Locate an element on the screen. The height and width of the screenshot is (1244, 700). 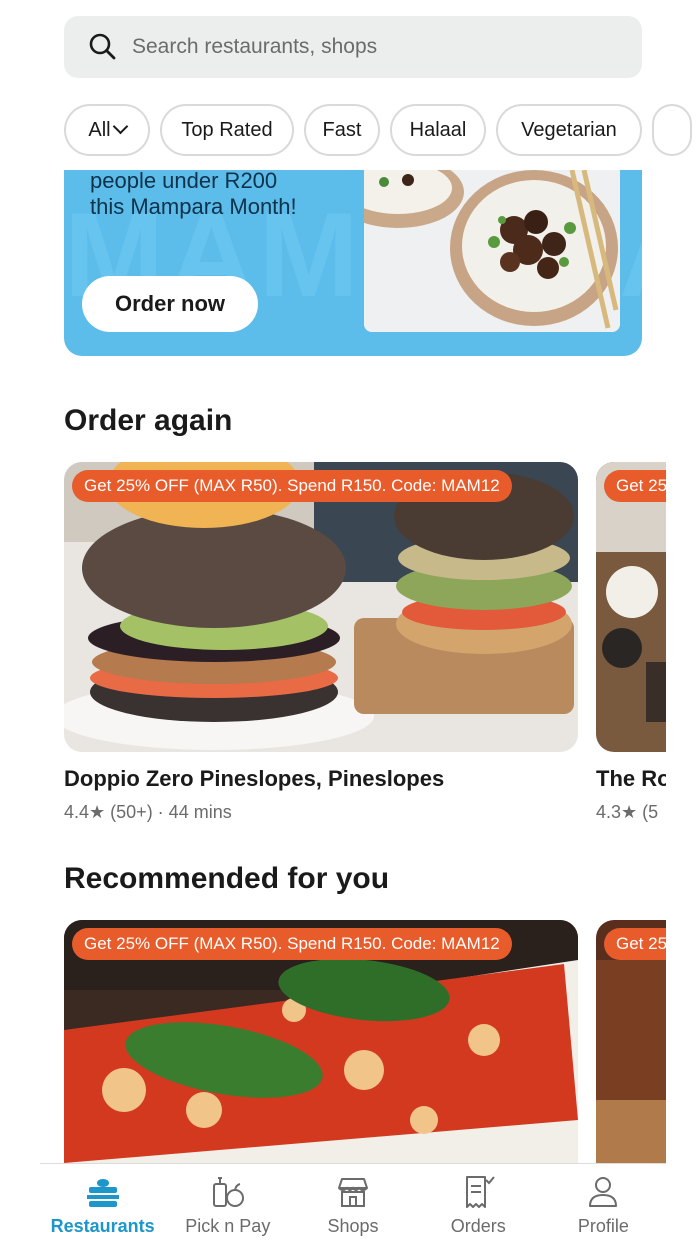
filter-chip-more is located at coordinates (672, 130).